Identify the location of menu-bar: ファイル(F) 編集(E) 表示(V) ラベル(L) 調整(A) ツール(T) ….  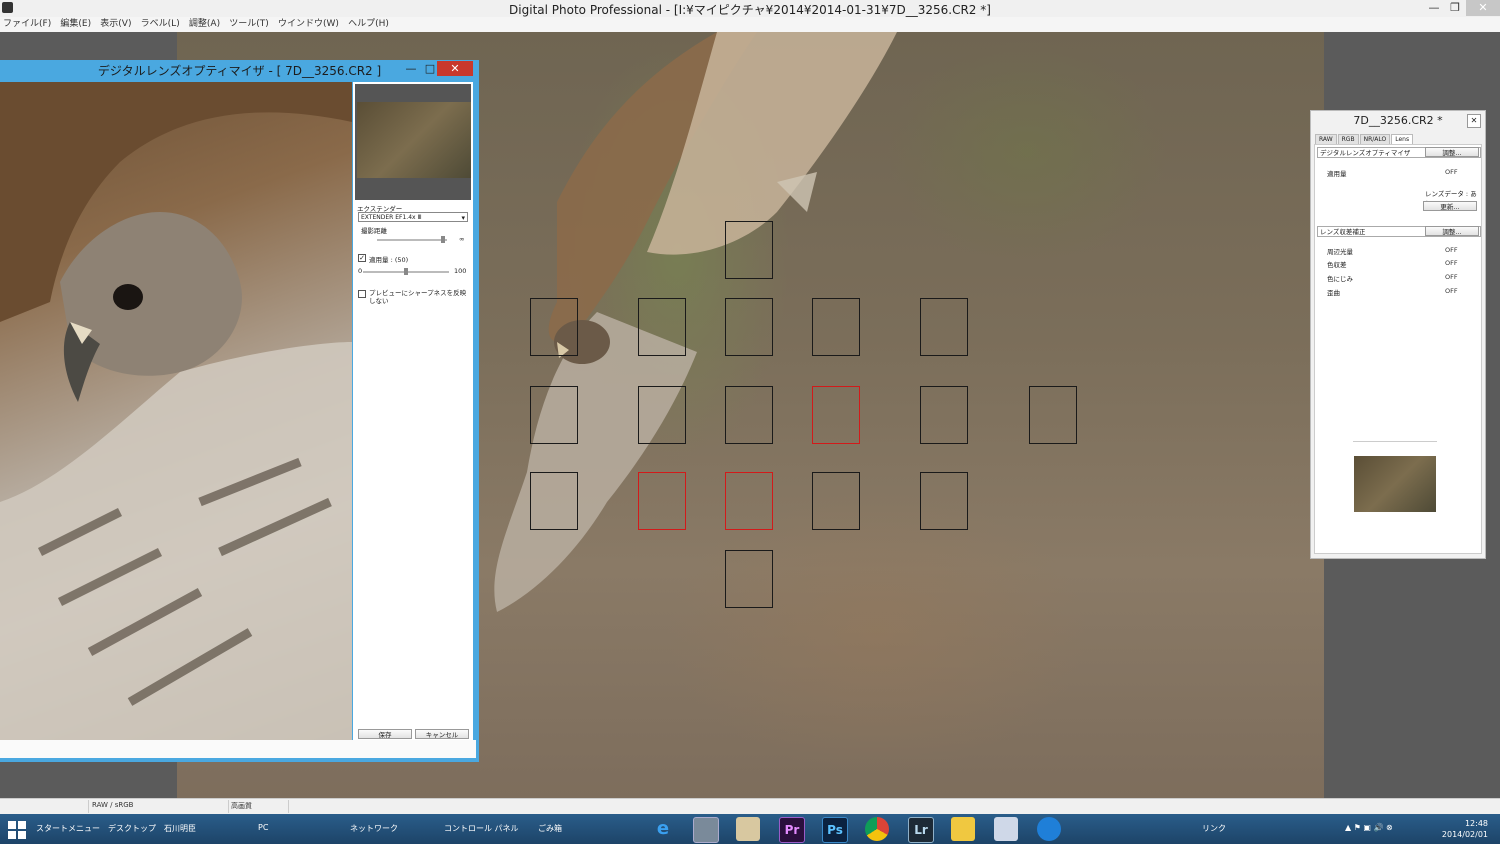
(750, 25).